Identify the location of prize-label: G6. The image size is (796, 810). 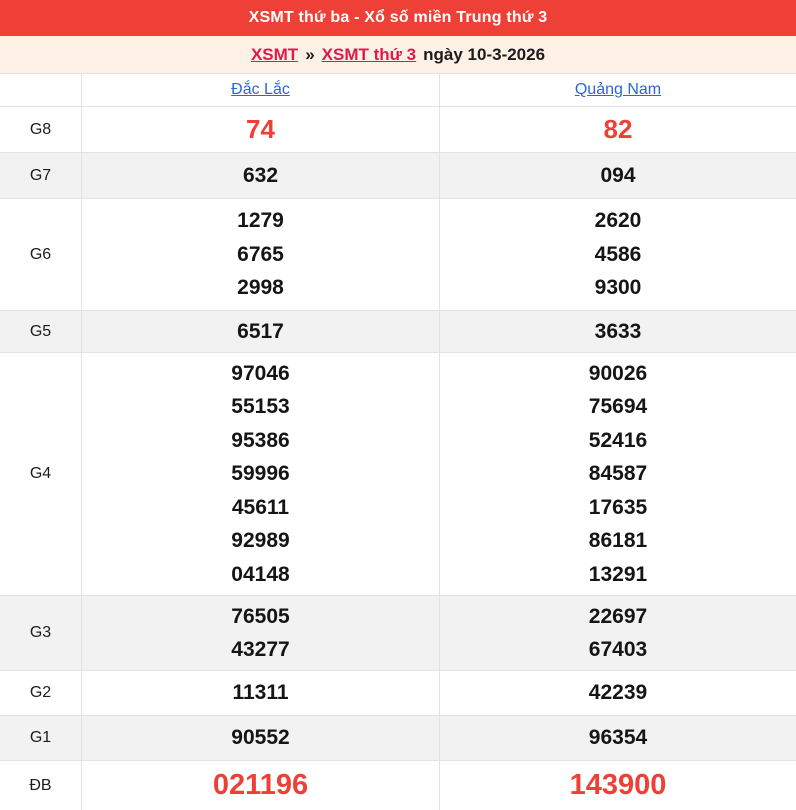
(41, 254).